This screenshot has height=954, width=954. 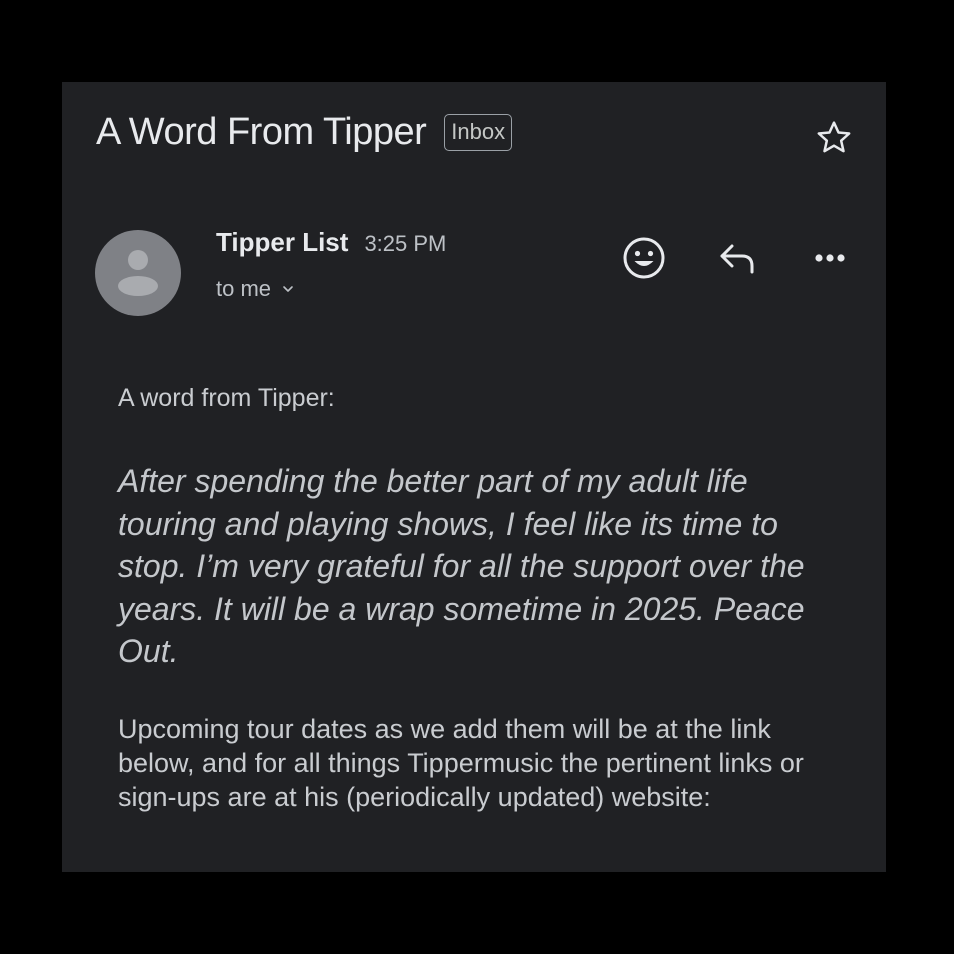 I want to click on more-horizontal-icon, so click(x=830, y=258).